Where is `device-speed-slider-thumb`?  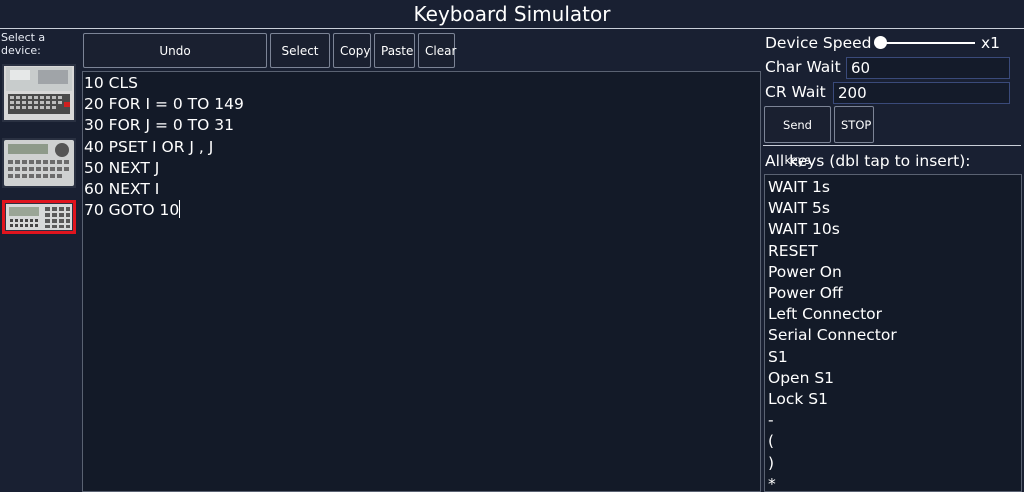
device-speed-slider-thumb is located at coordinates (880, 42).